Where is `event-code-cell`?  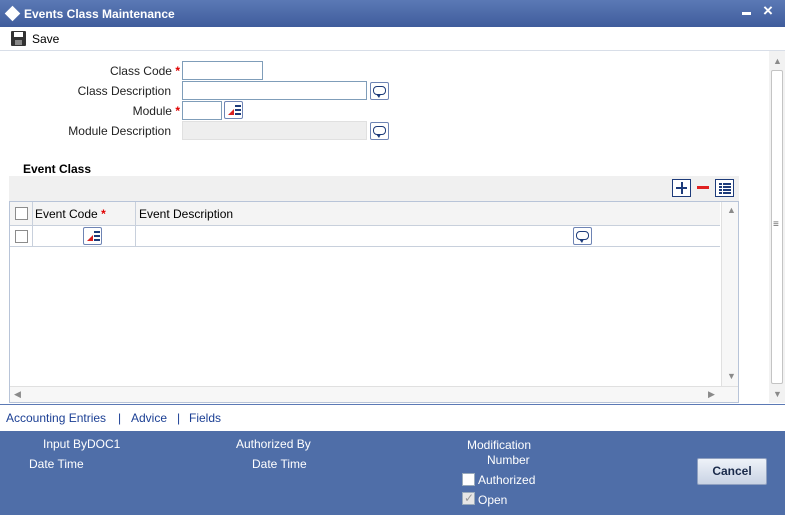
event-code-cell is located at coordinates (59, 236).